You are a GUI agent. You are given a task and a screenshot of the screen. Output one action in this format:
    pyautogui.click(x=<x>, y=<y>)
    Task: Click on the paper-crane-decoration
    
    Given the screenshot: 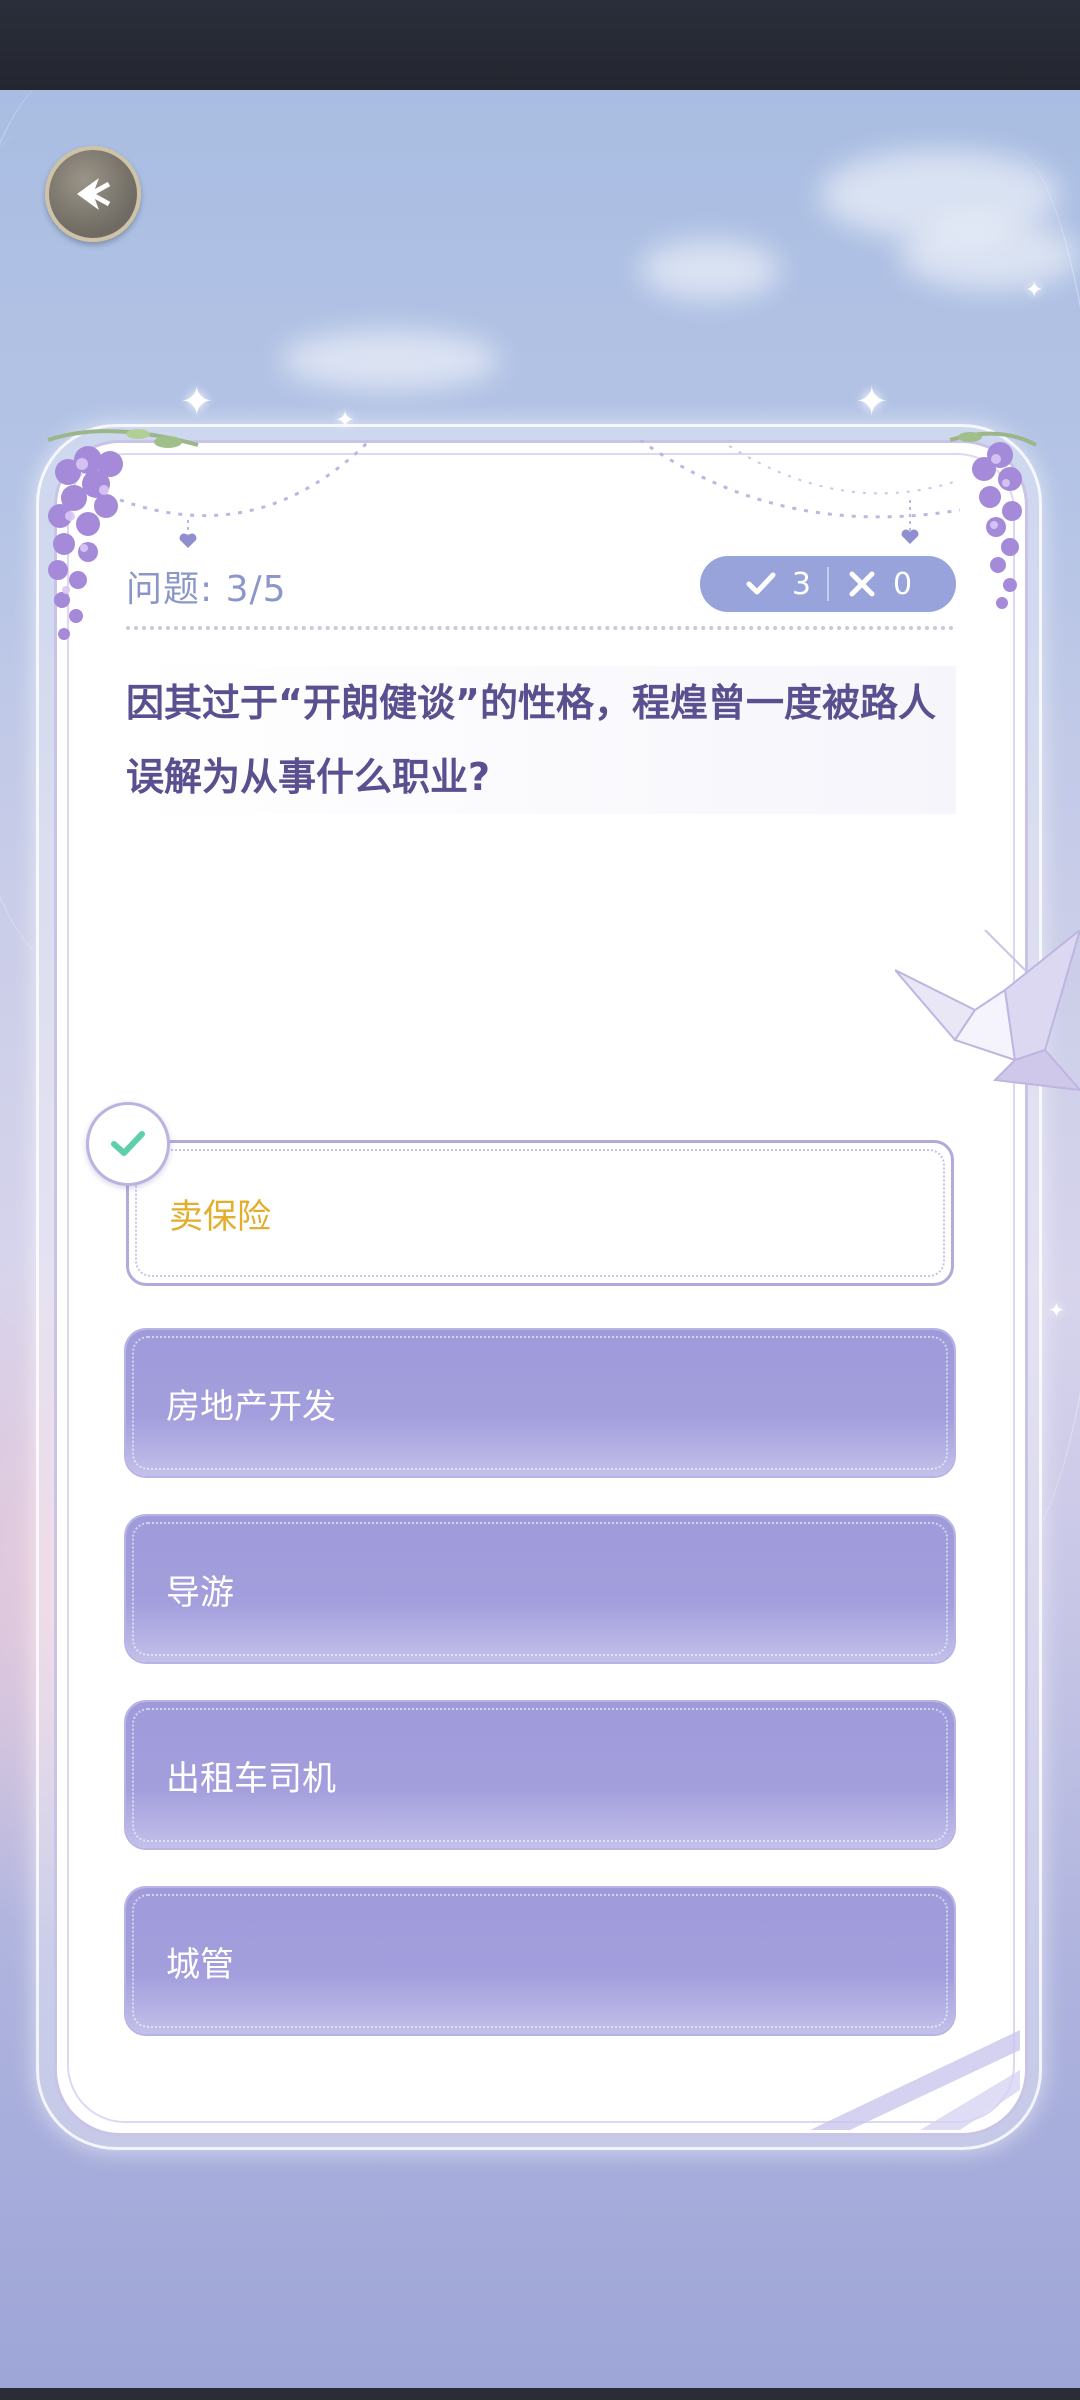 What is the action you would take?
    pyautogui.click(x=987, y=1011)
    